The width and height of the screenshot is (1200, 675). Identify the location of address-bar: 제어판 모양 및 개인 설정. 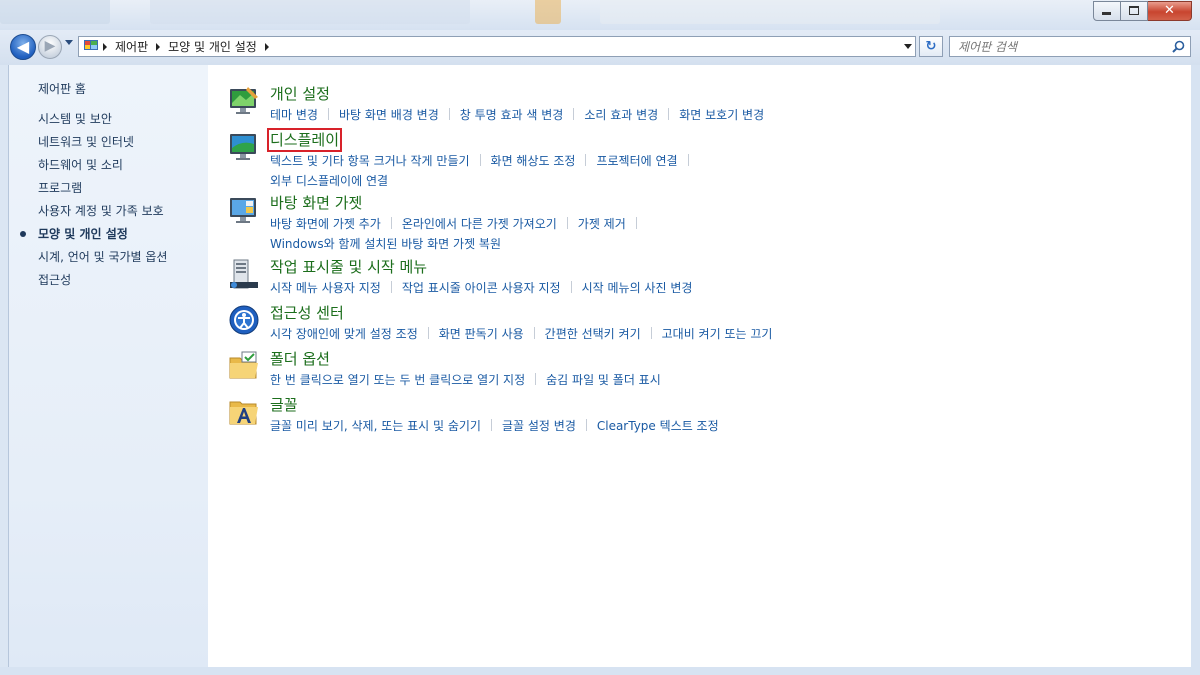
(497, 46).